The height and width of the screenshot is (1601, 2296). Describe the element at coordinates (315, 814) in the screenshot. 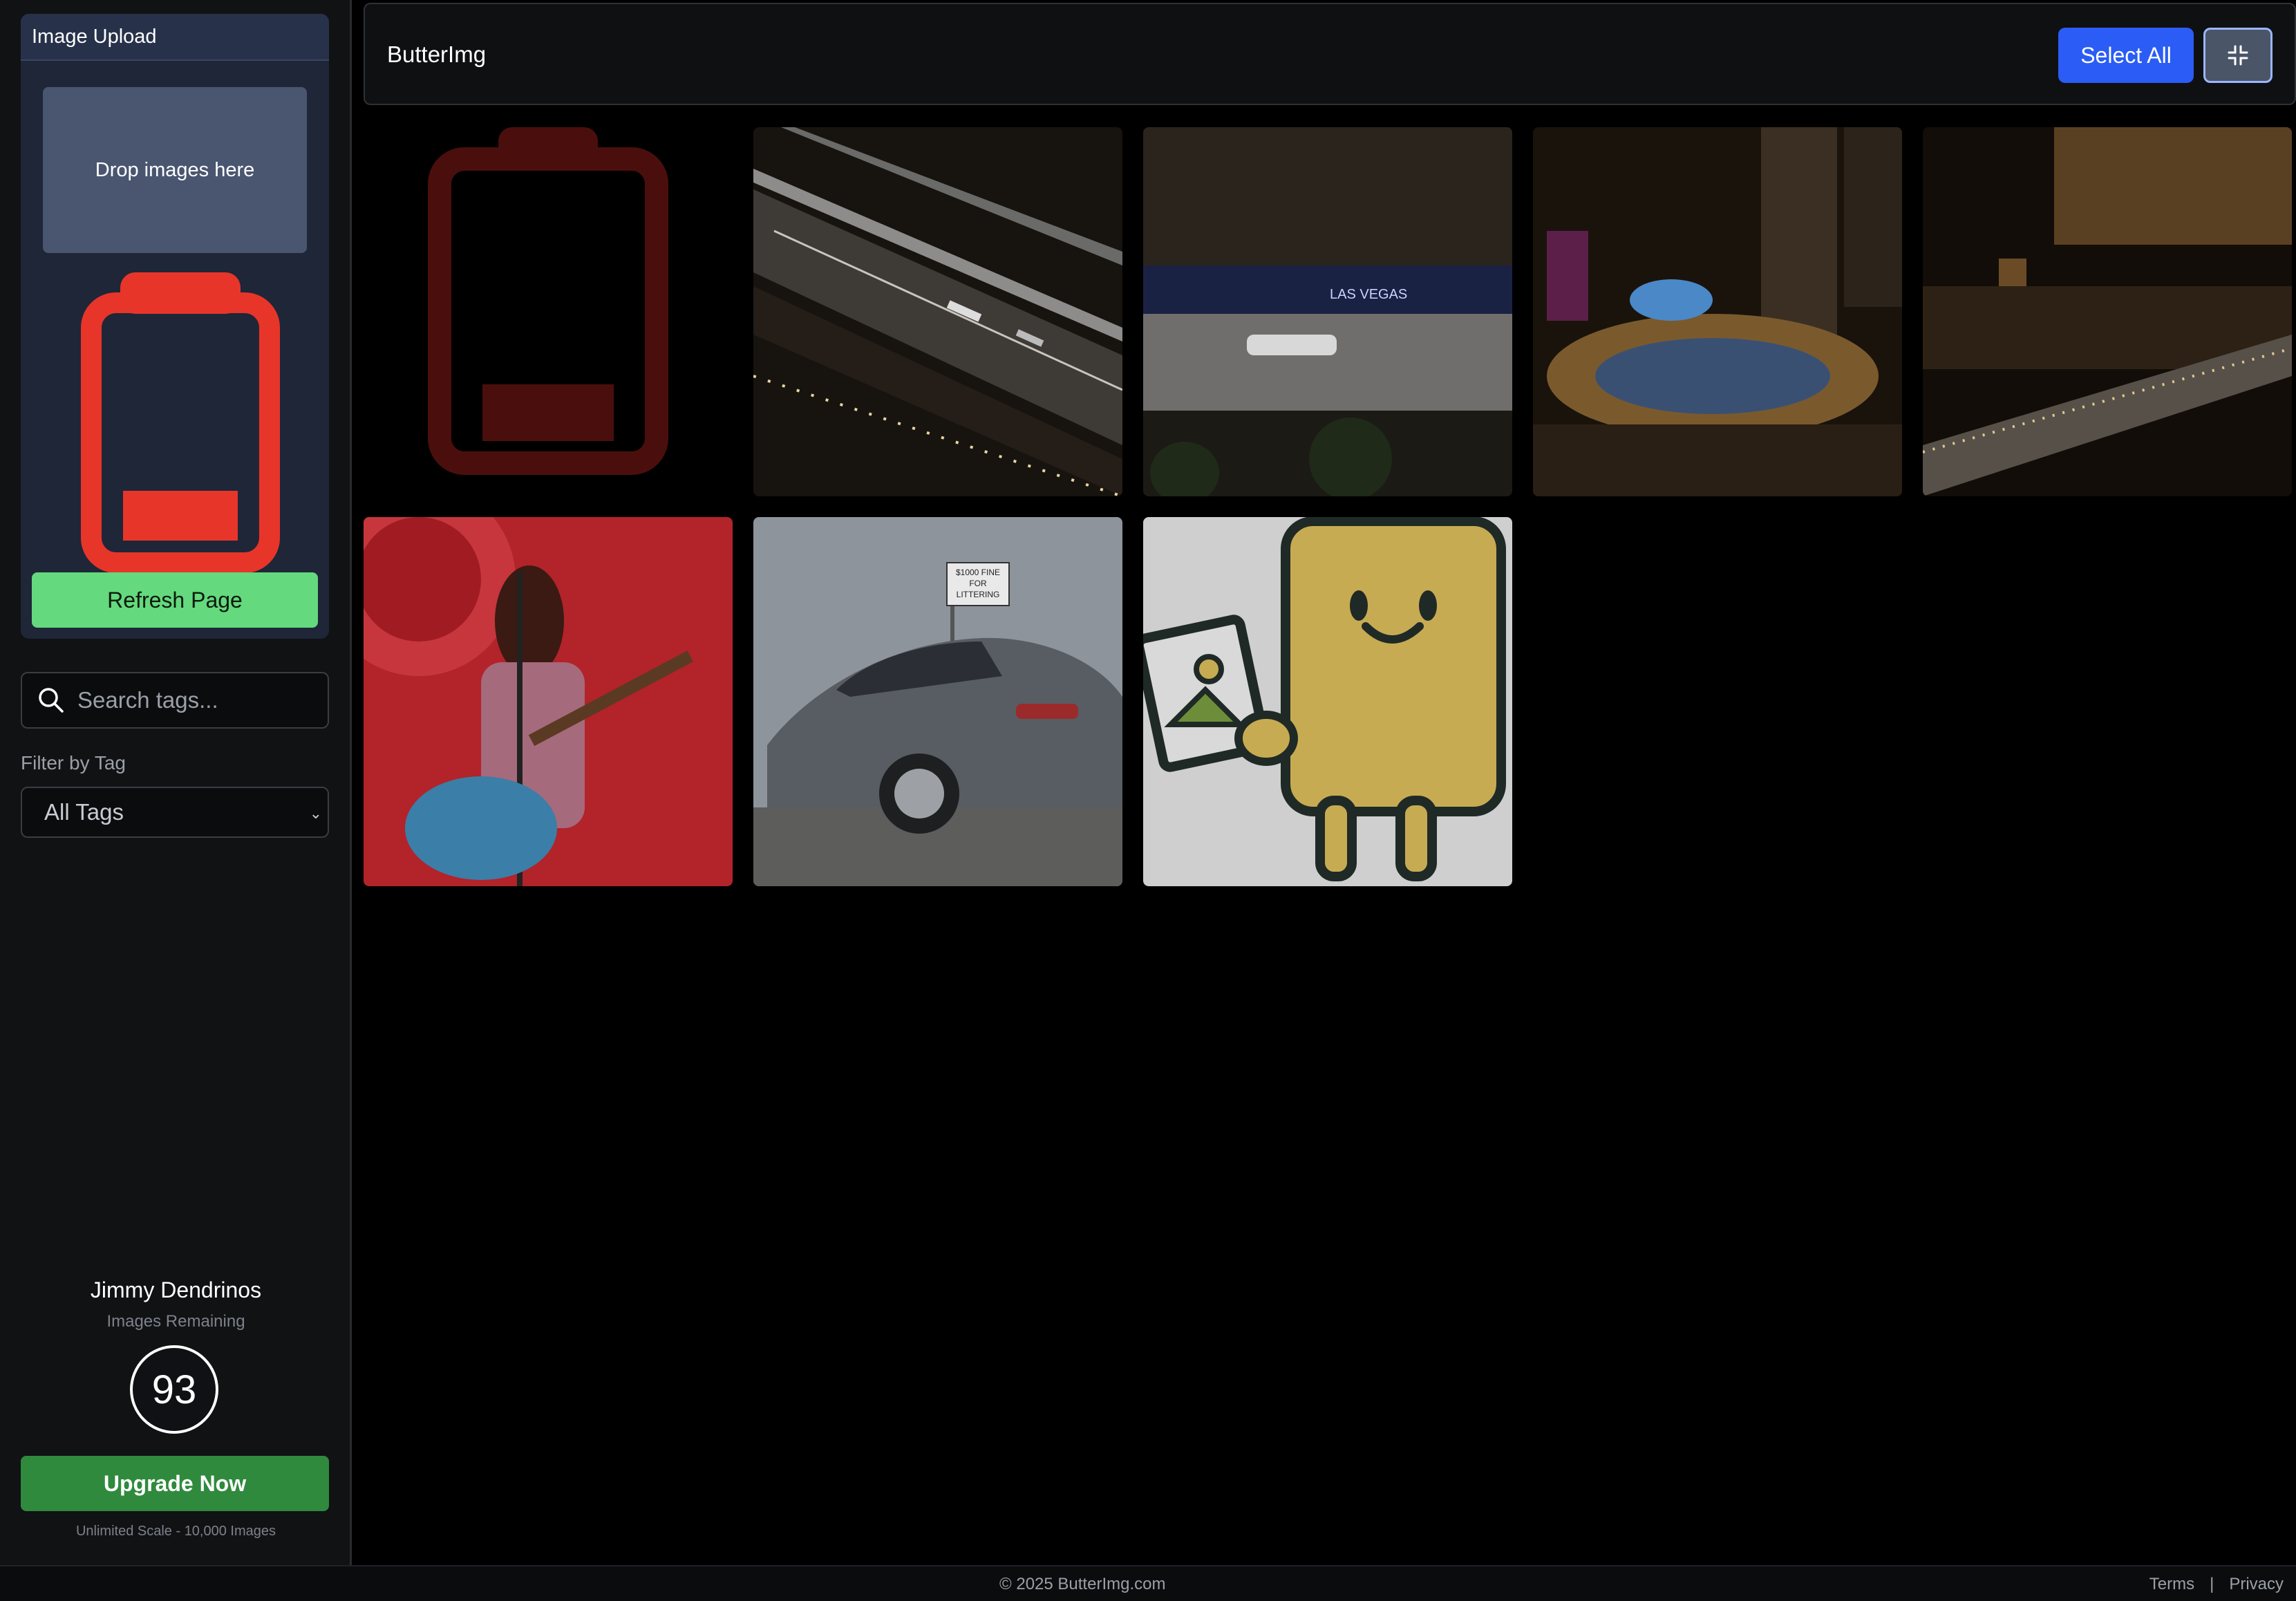

I see `chevron-down-icon: ⌄` at that location.